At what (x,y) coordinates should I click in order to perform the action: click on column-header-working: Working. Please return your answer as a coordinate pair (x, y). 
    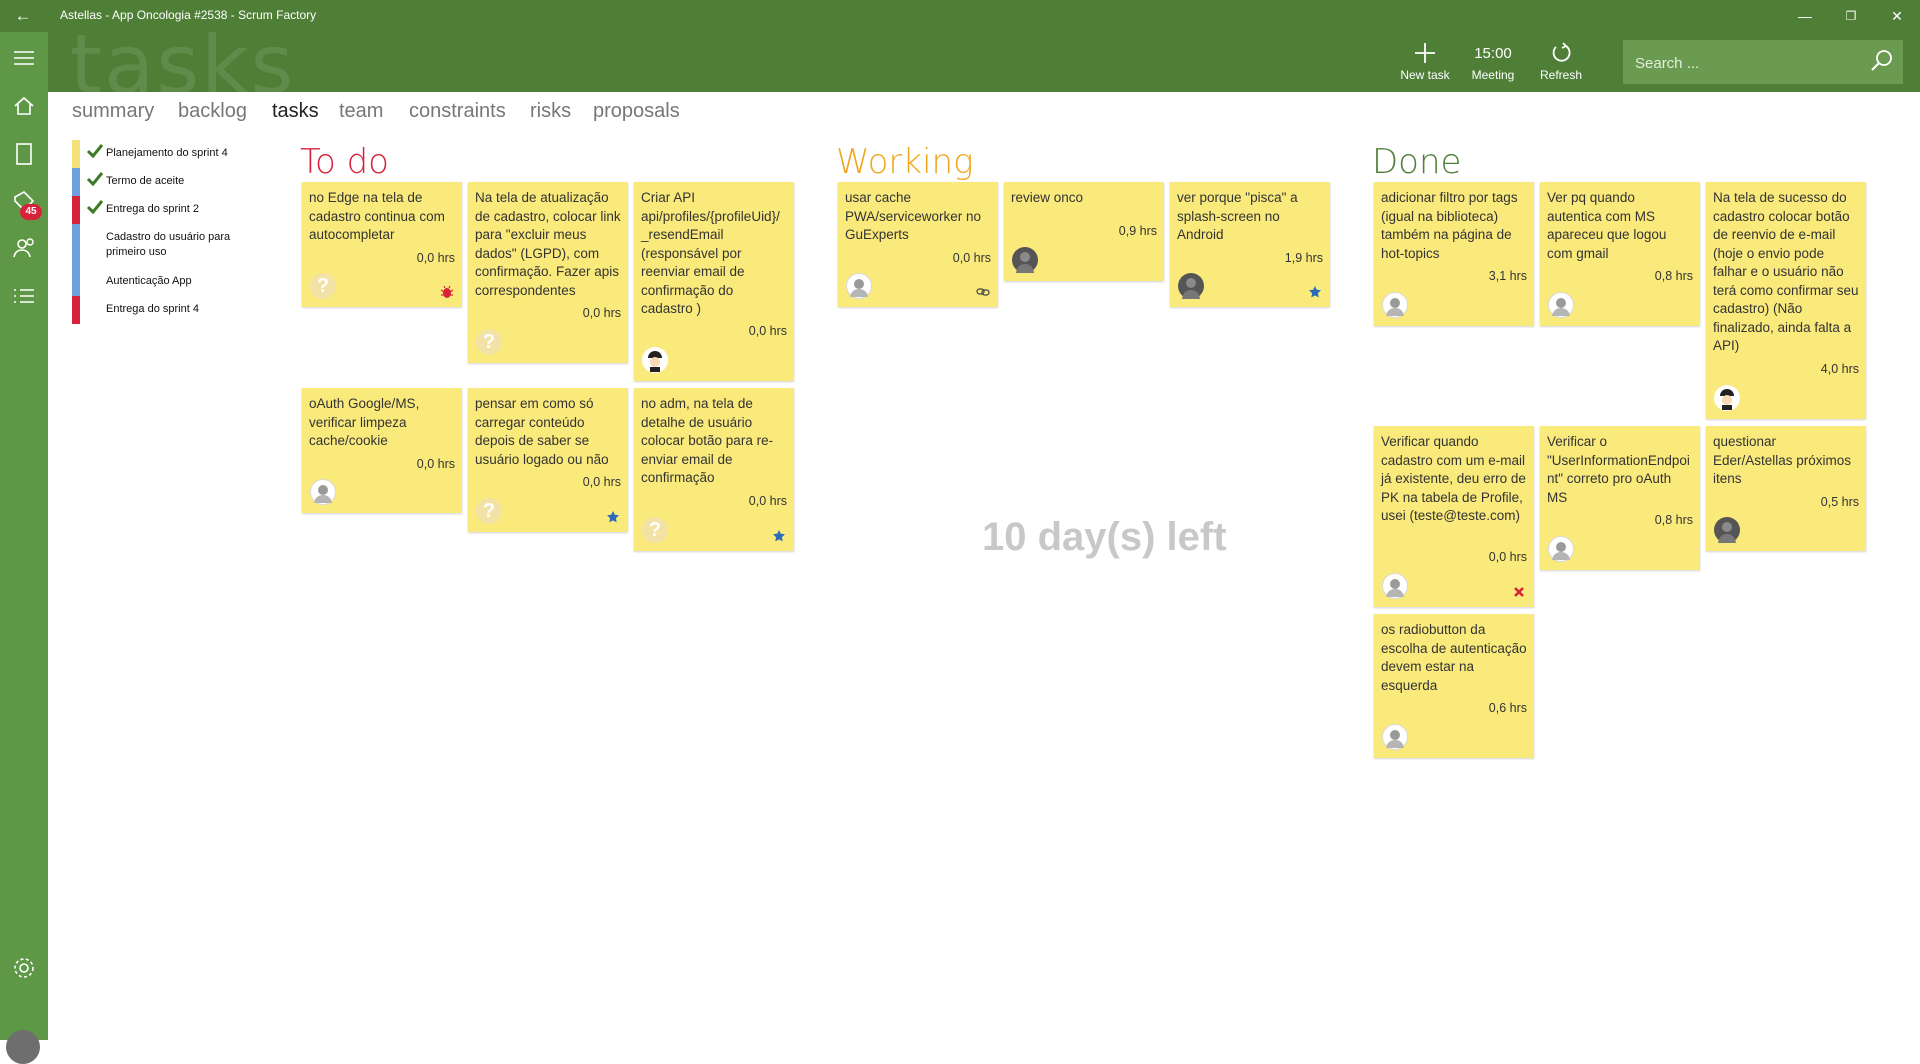
    Looking at the image, I should click on (905, 162).